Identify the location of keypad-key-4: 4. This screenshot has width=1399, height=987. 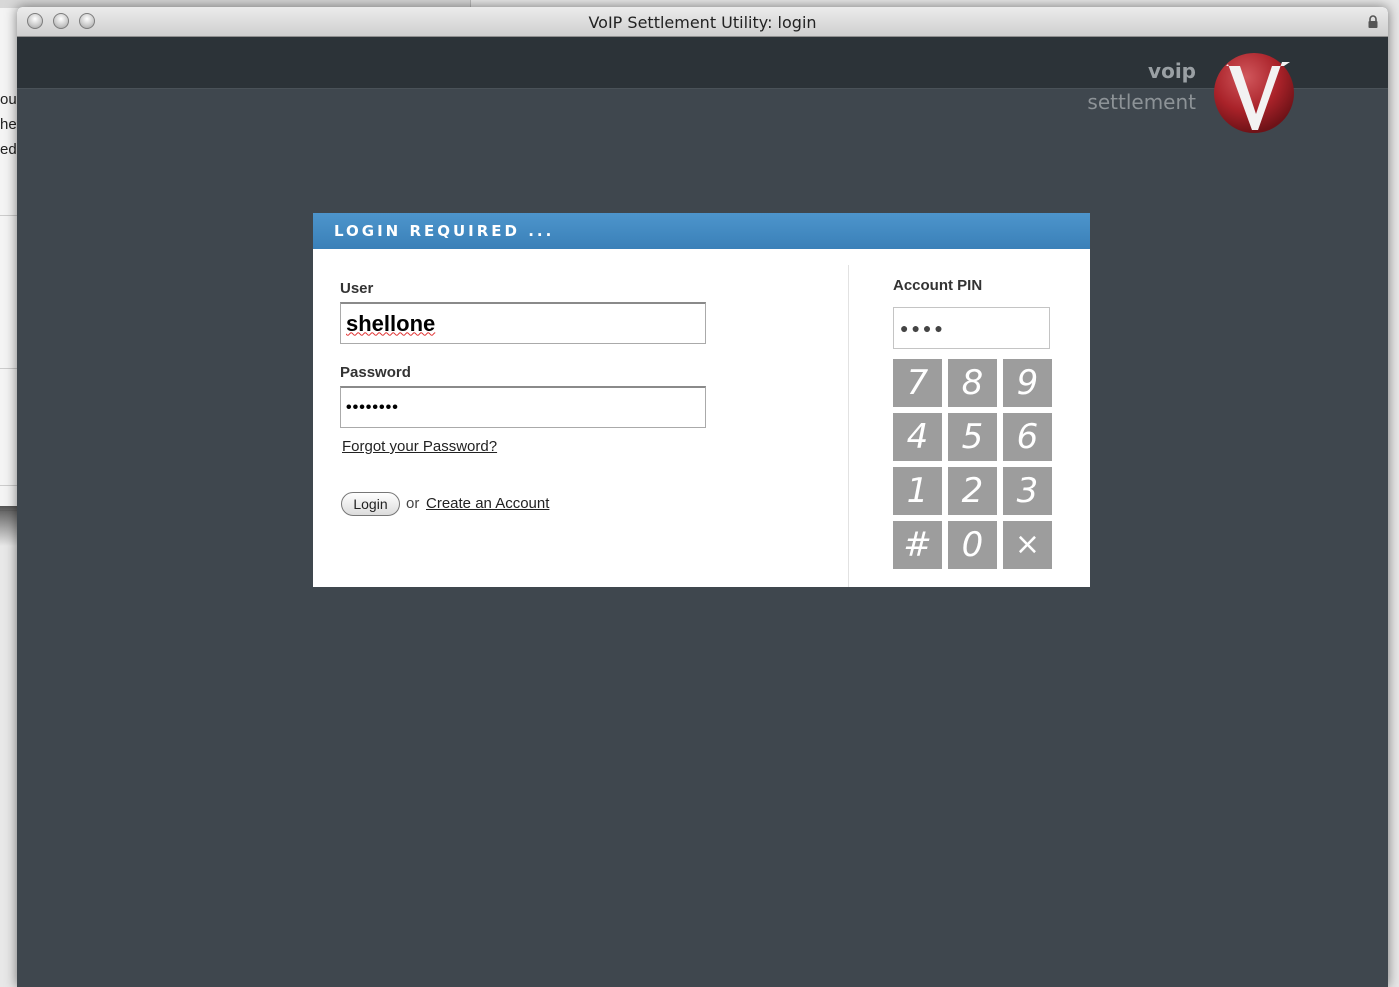
(917, 437).